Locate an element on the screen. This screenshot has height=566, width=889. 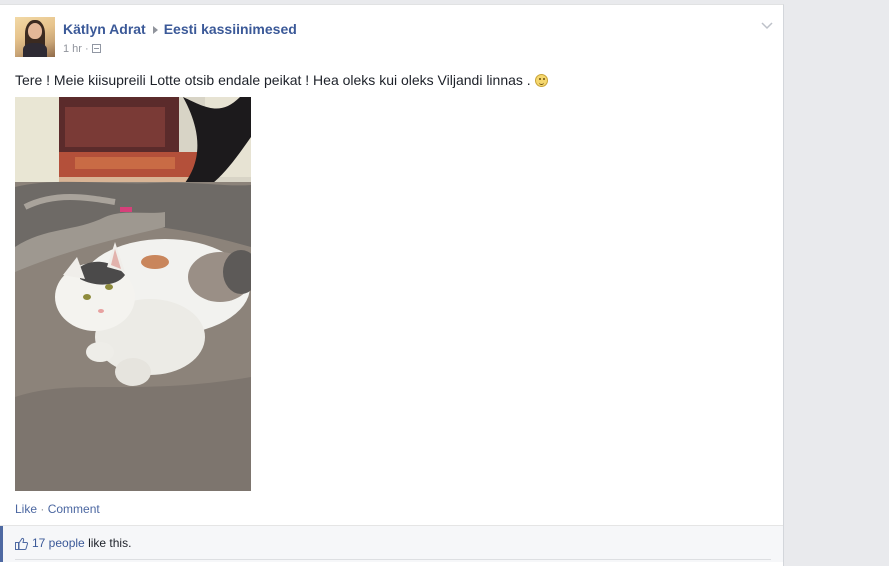
likes-summary: 17 people like this. is located at coordinates (391, 543).